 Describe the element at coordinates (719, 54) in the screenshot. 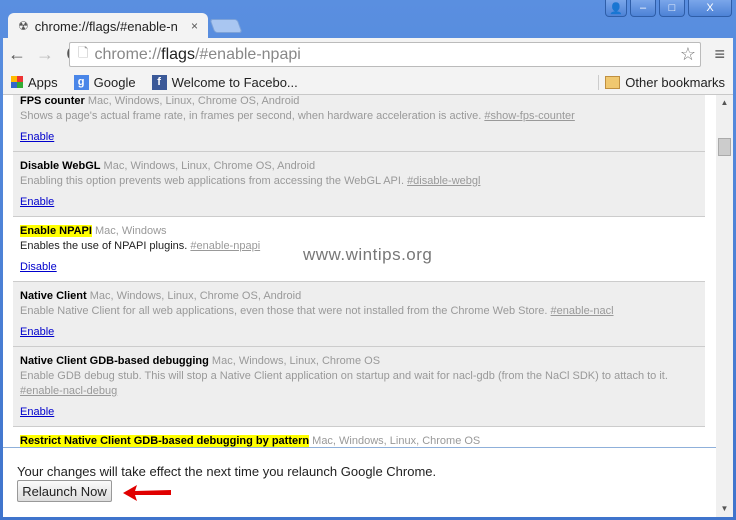

I see `chrome-menu-button: ≡` at that location.